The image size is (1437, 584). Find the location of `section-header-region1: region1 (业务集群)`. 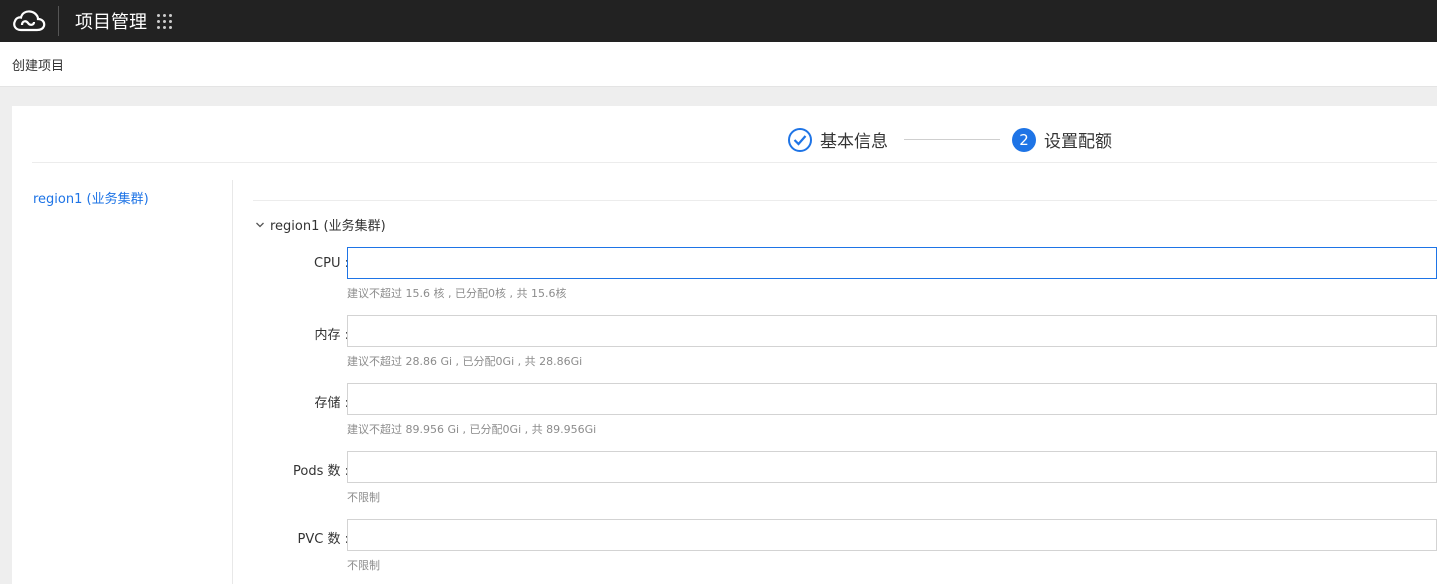

section-header-region1: region1 (业务集群) is located at coordinates (320, 224).